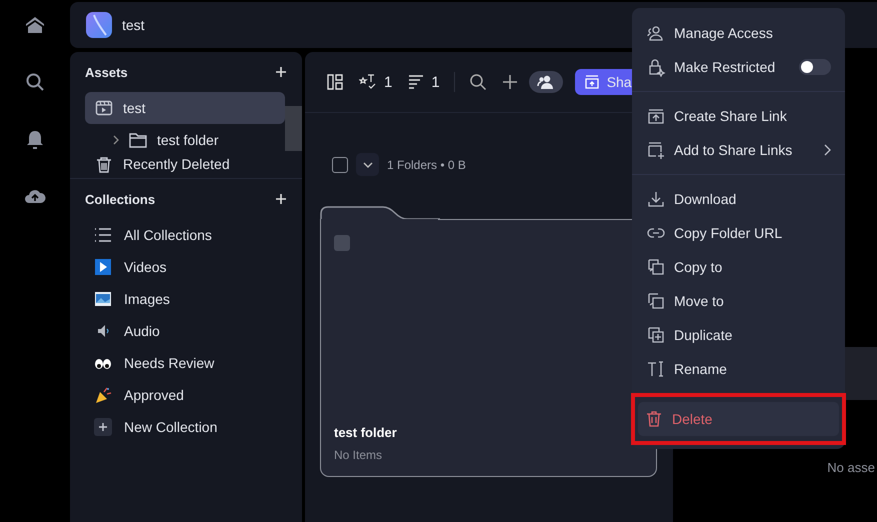 Image resolution: width=877 pixels, height=522 pixels. I want to click on folder-detail: No Items, so click(359, 455).